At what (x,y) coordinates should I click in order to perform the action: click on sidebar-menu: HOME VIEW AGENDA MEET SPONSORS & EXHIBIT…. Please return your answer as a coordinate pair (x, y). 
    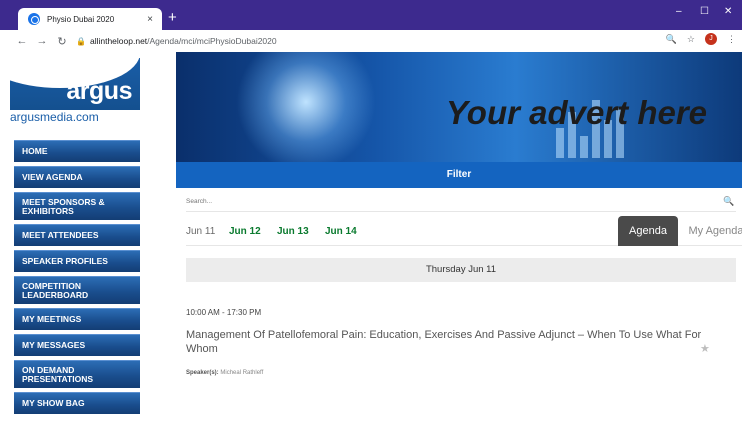
    Looking at the image, I should click on (77, 279).